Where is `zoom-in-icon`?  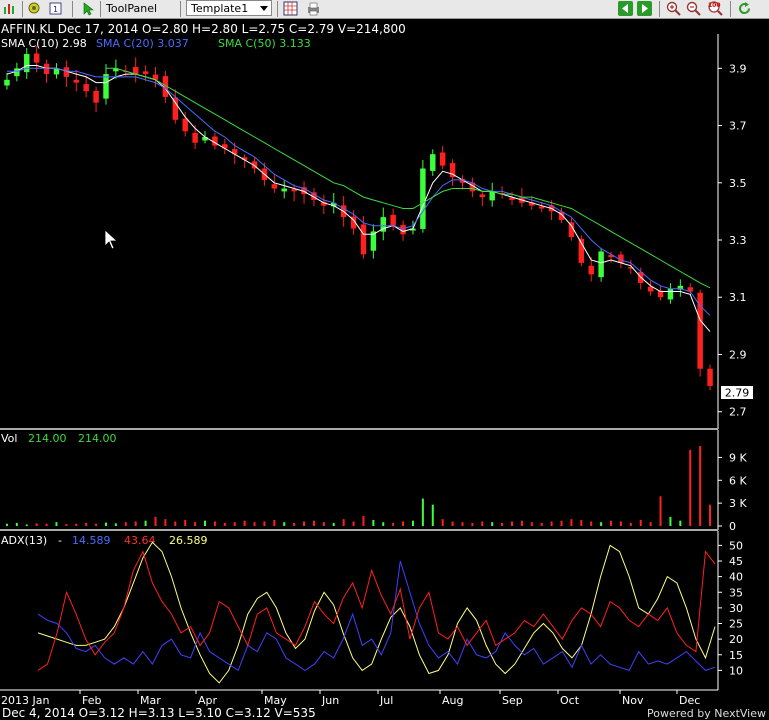 zoom-in-icon is located at coordinates (673, 8).